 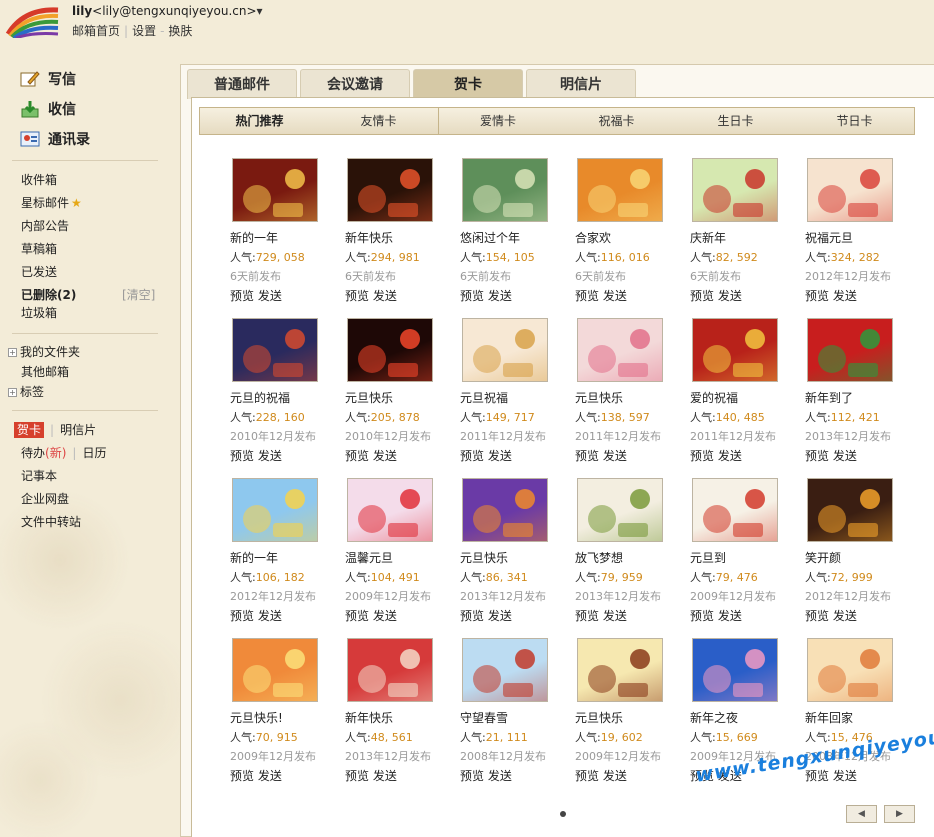 What do you see at coordinates (85, 180) in the screenshot?
I see `folder-inbox: 收件箱` at bounding box center [85, 180].